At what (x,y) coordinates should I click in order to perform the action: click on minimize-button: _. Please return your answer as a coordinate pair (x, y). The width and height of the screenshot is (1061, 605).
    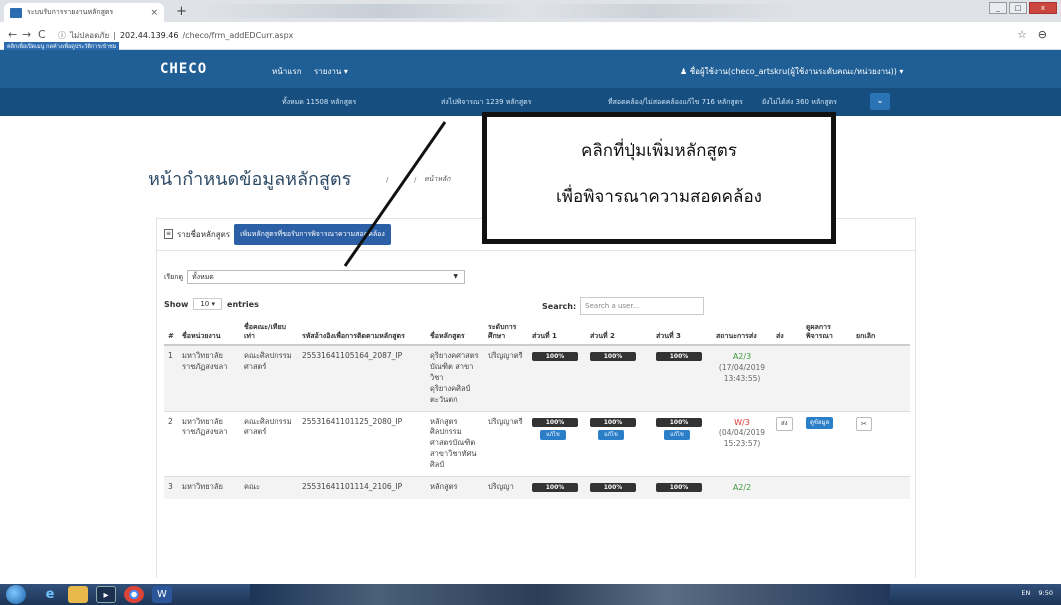
    Looking at the image, I should click on (998, 8).